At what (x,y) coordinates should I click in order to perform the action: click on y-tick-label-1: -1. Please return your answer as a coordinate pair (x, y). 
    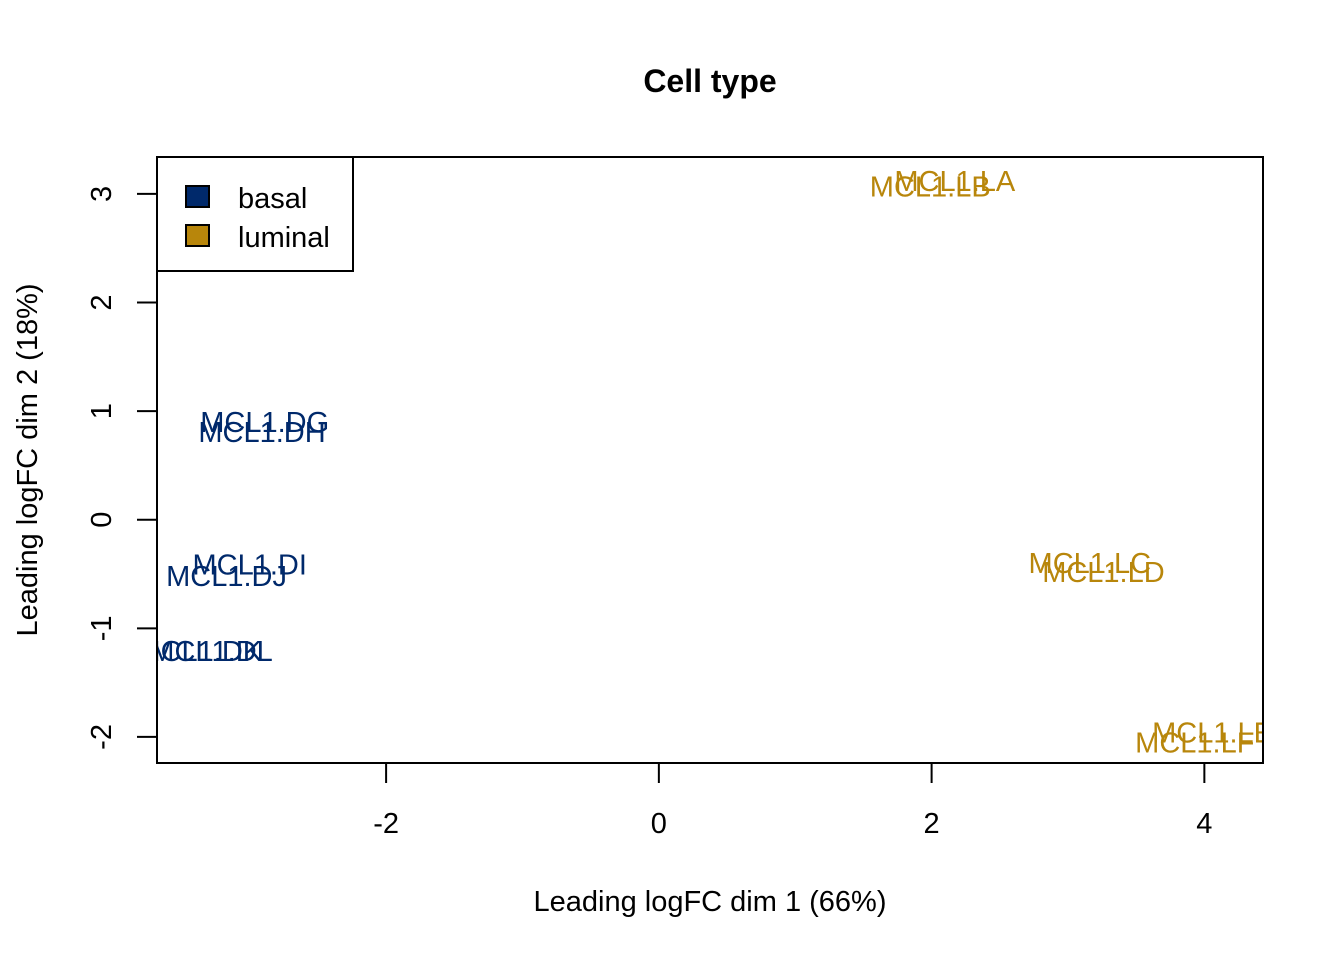
    Looking at the image, I should click on (102, 628).